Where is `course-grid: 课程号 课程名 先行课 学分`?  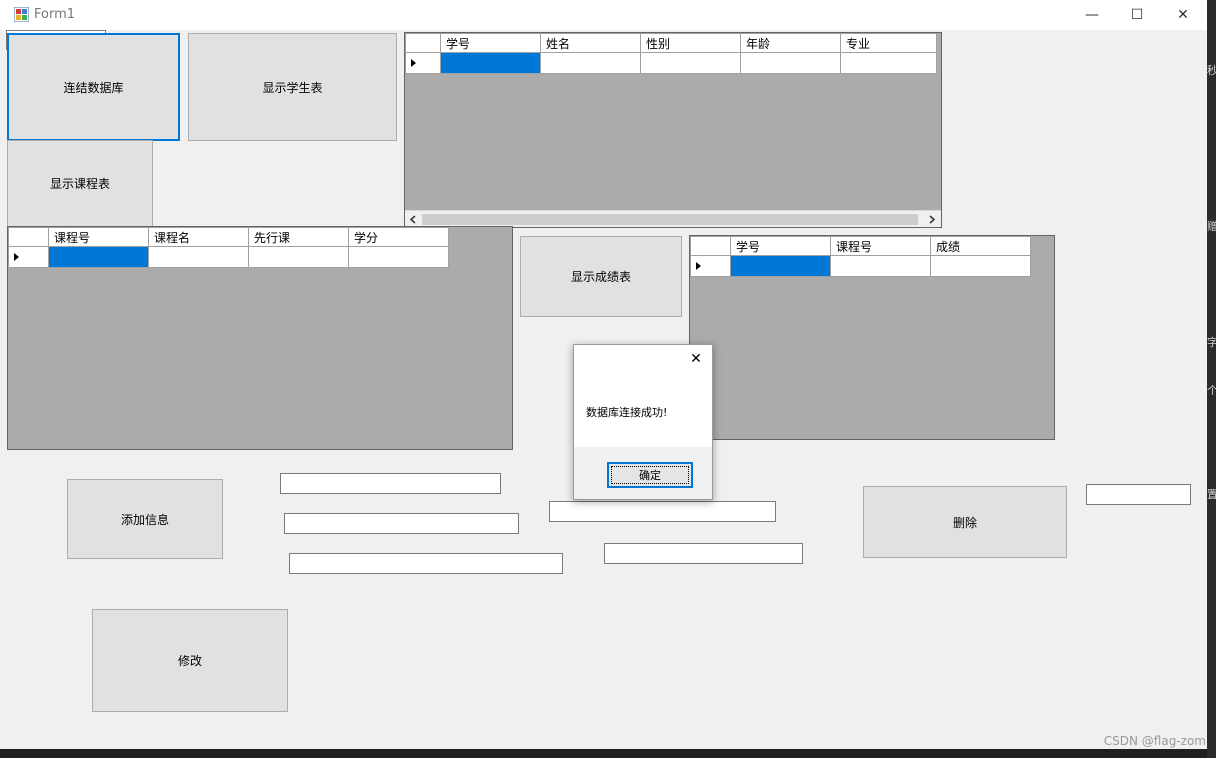
course-grid: 课程号 课程名 先行课 学分 is located at coordinates (260, 338).